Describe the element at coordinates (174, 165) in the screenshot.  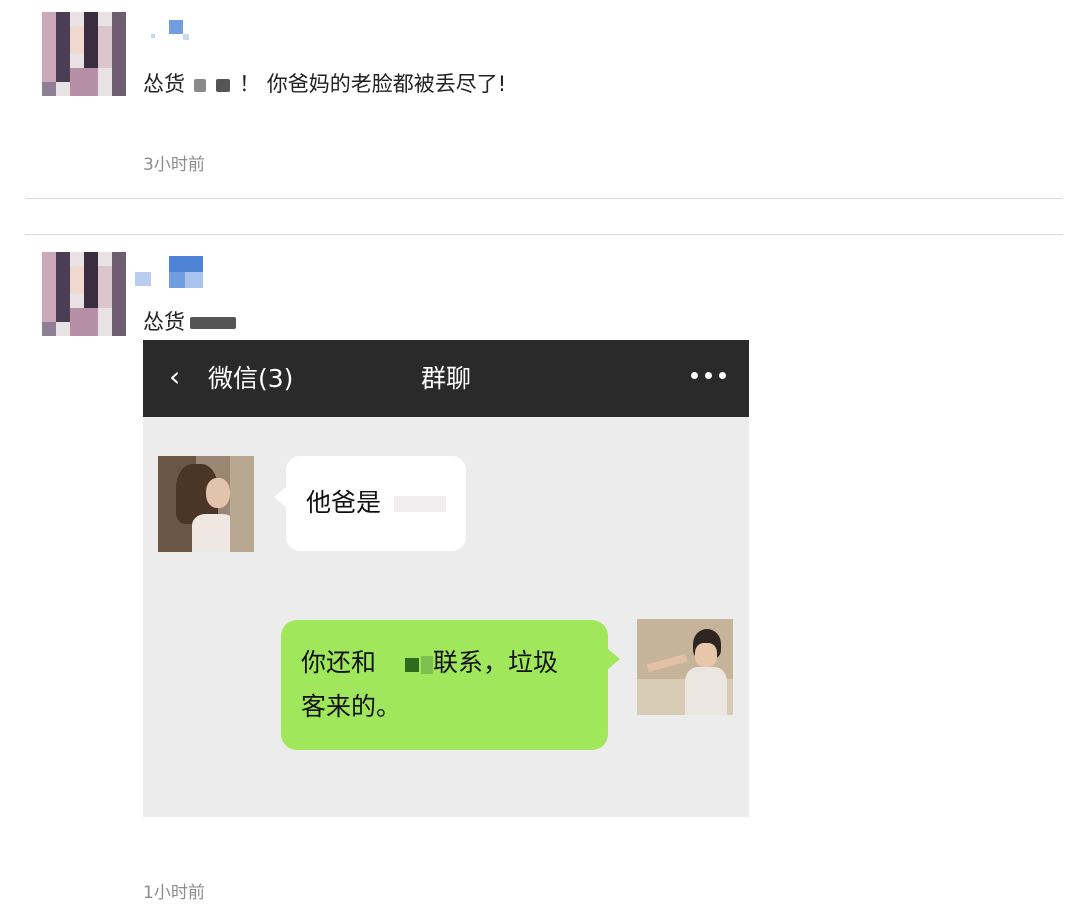
I see `post-1-timestamp: 3小时前` at that location.